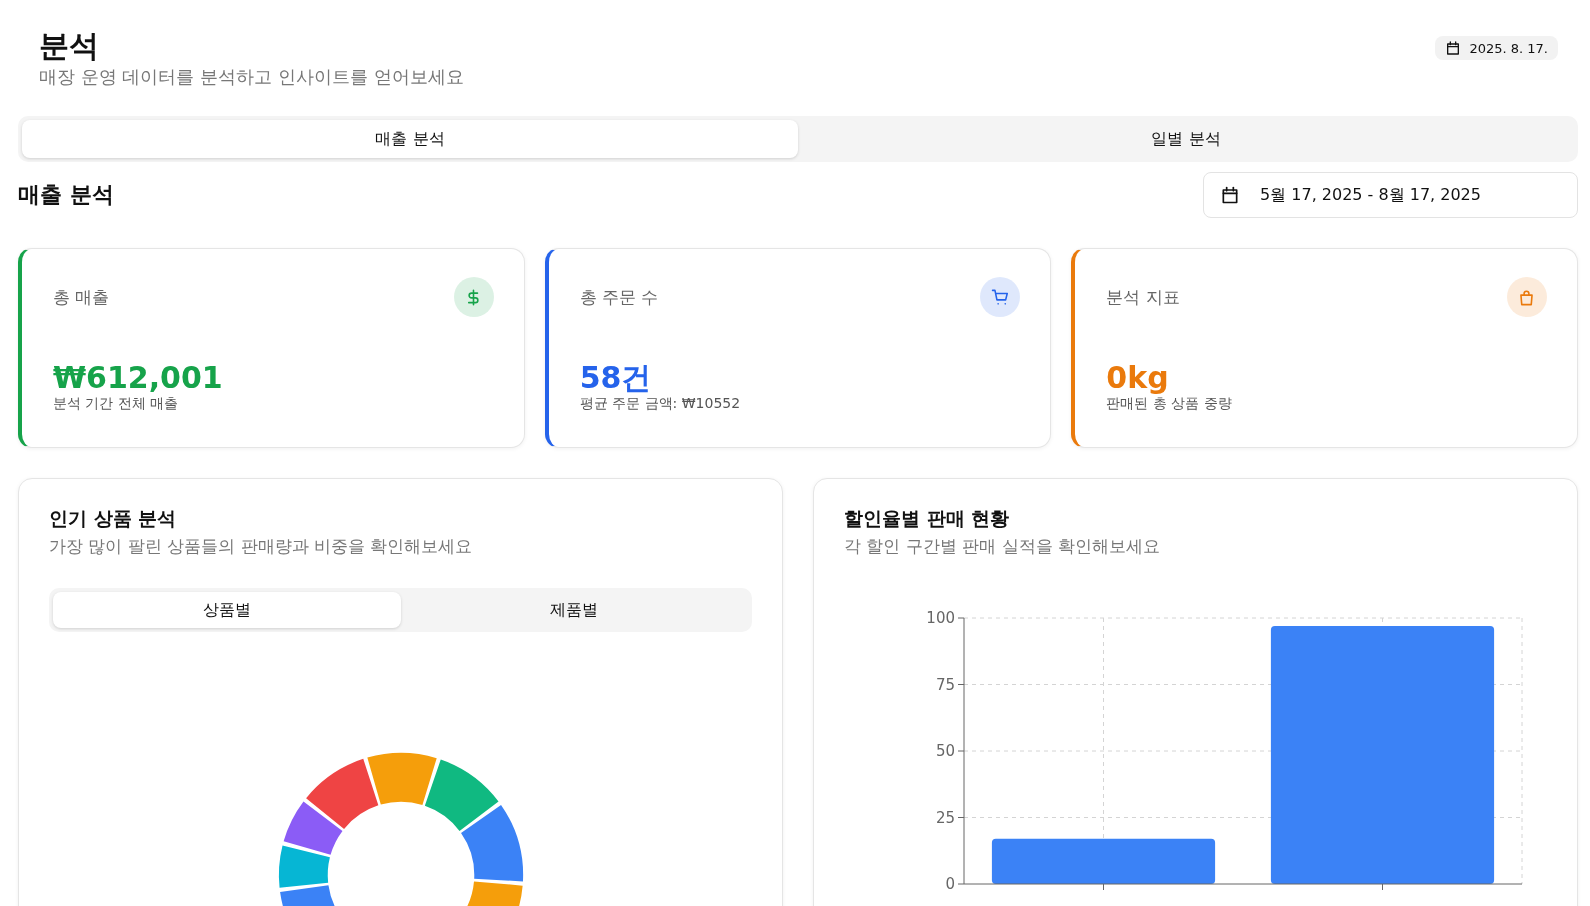  I want to click on stat-caption: 분석 기간 전체 매출, so click(116, 404).